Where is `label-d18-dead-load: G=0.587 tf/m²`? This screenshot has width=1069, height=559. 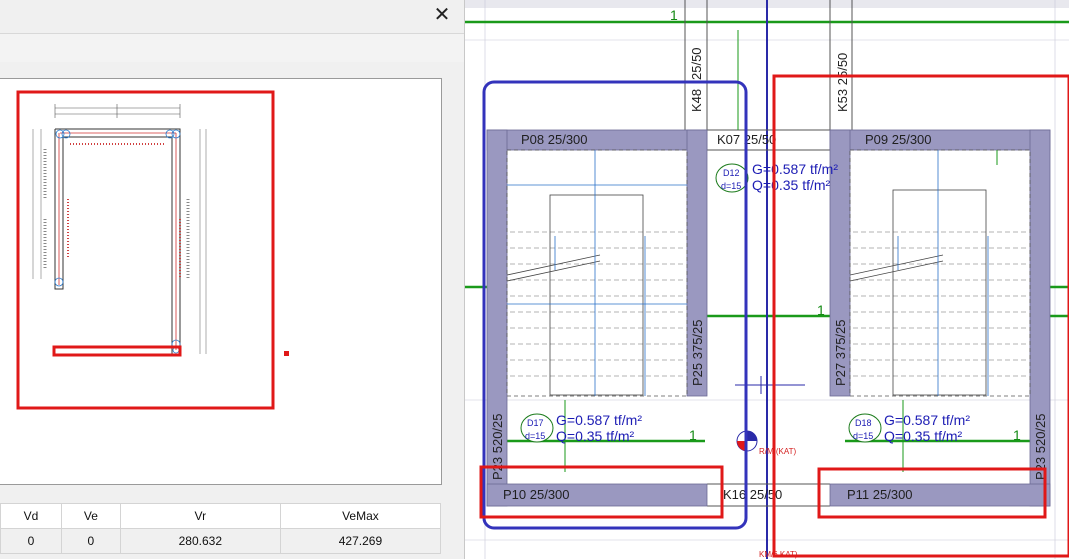
label-d18-dead-load: G=0.587 tf/m² is located at coordinates (927, 420).